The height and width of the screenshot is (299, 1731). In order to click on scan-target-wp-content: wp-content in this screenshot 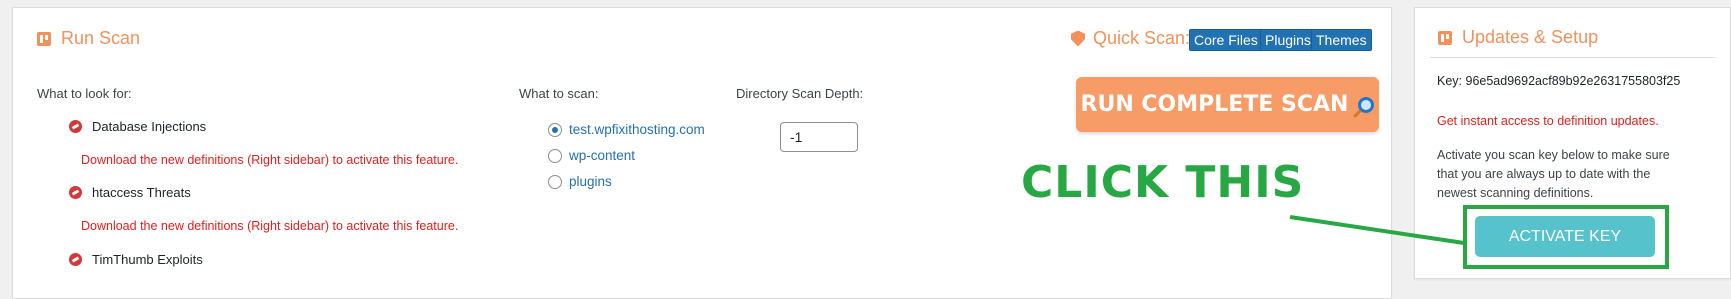, I will do `click(591, 155)`.